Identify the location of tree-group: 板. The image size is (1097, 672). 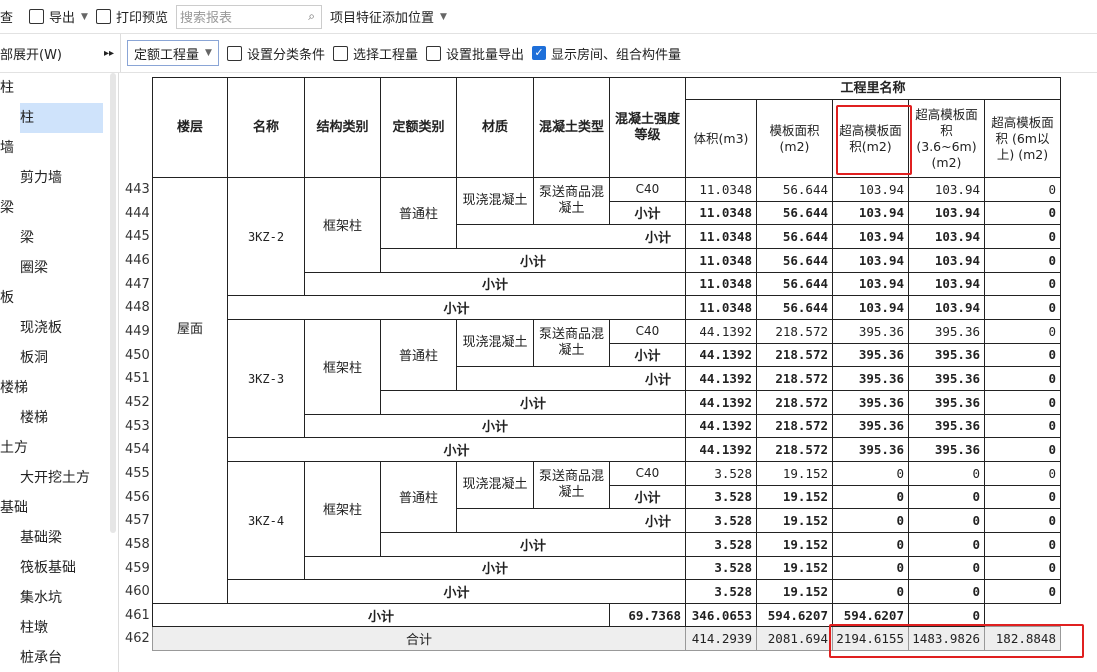
(59, 298).